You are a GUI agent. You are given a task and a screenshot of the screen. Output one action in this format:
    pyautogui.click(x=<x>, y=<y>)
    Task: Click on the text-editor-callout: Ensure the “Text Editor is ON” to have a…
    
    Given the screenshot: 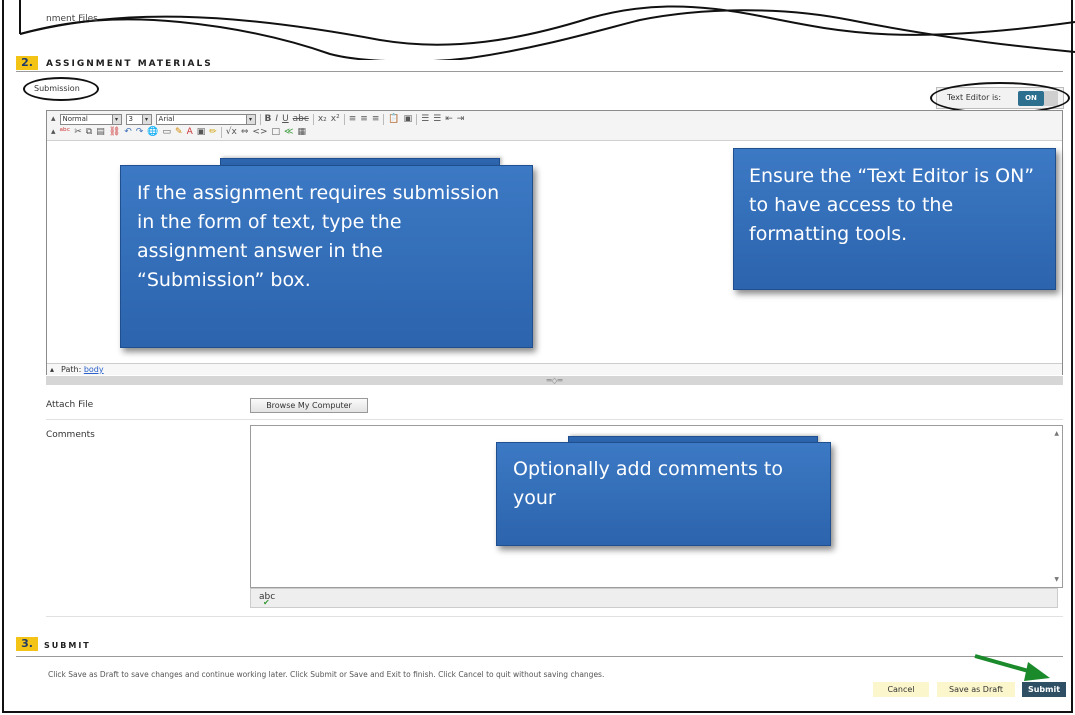 What is the action you would take?
    pyautogui.click(x=894, y=219)
    